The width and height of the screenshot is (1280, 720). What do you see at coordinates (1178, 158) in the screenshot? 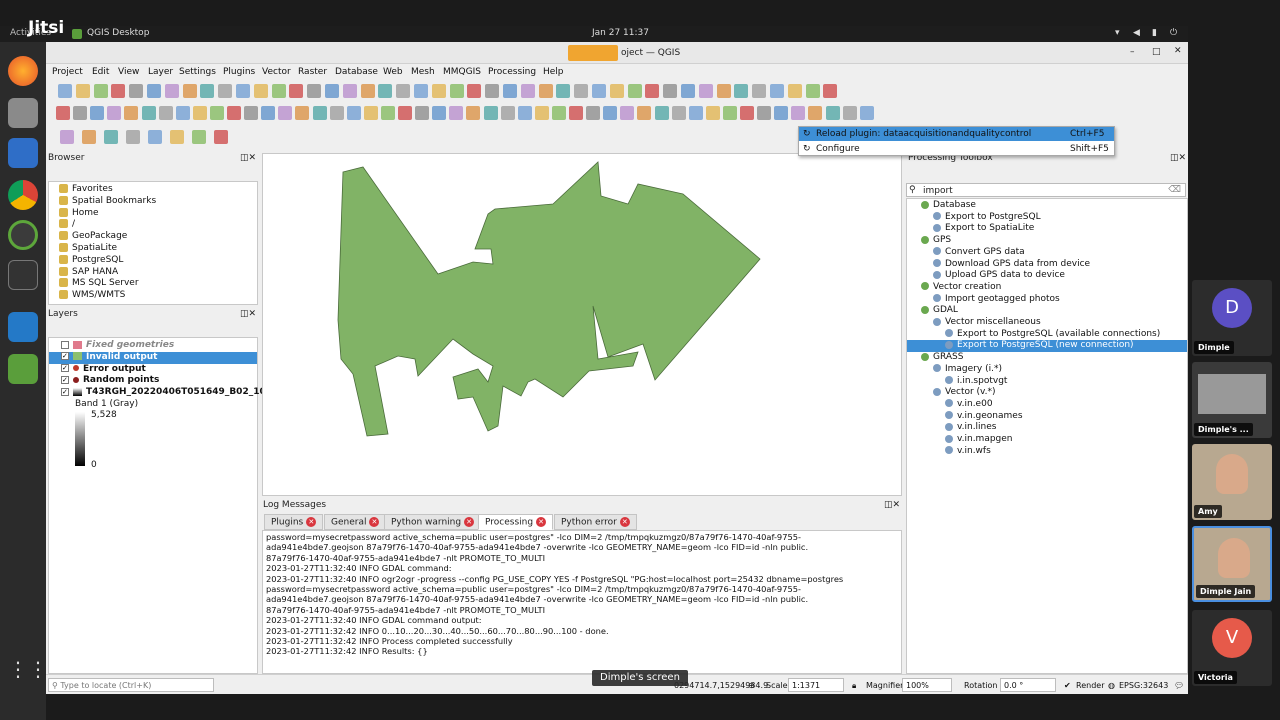
I see `toolbox-close-icon: ◫✕` at bounding box center [1178, 158].